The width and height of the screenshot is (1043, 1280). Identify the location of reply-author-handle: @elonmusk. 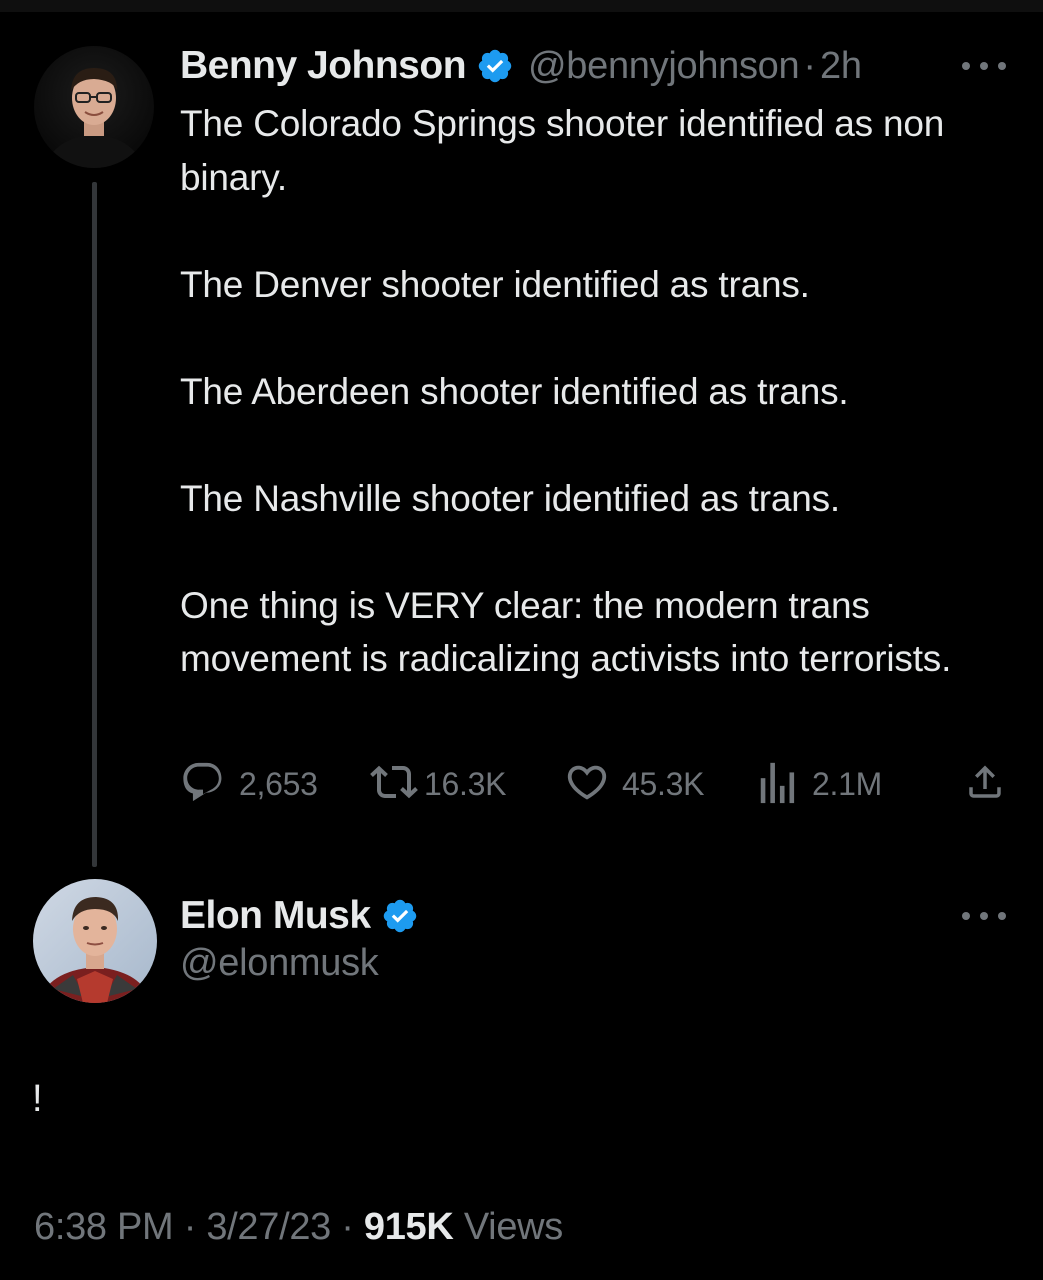
(279, 963).